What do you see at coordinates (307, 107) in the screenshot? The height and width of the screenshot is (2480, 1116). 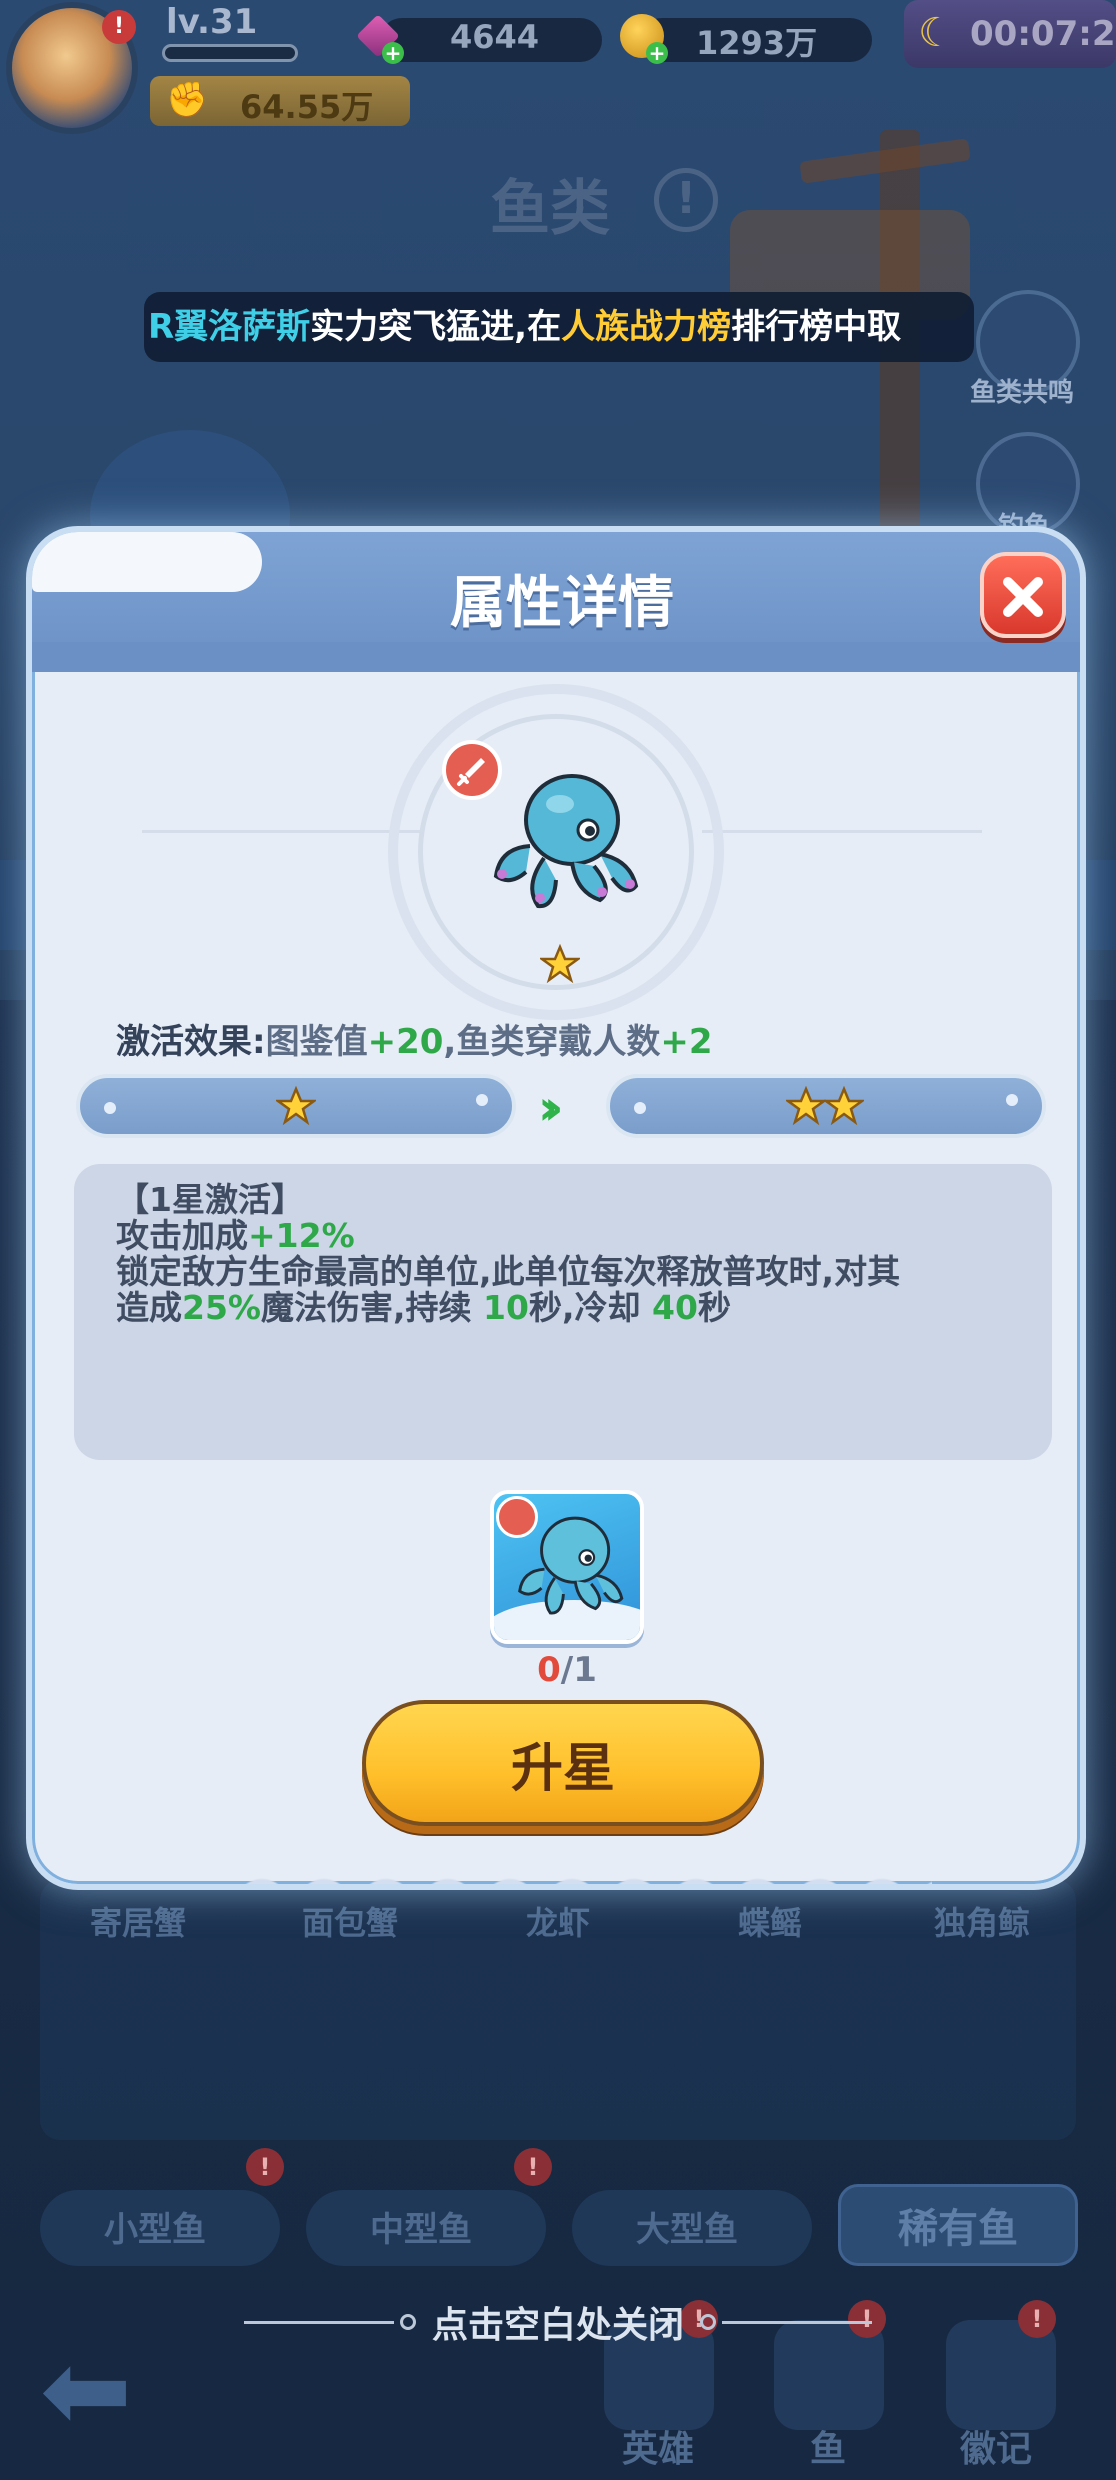 I see `power-value: 64.55万` at bounding box center [307, 107].